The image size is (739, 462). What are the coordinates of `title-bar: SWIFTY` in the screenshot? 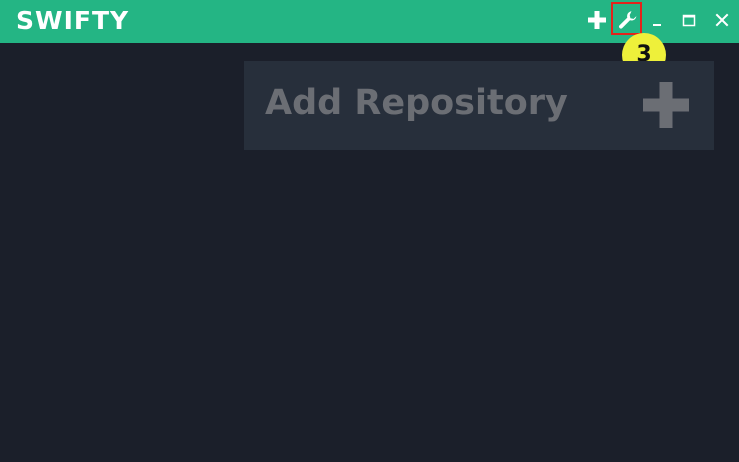 It's located at (369, 21).